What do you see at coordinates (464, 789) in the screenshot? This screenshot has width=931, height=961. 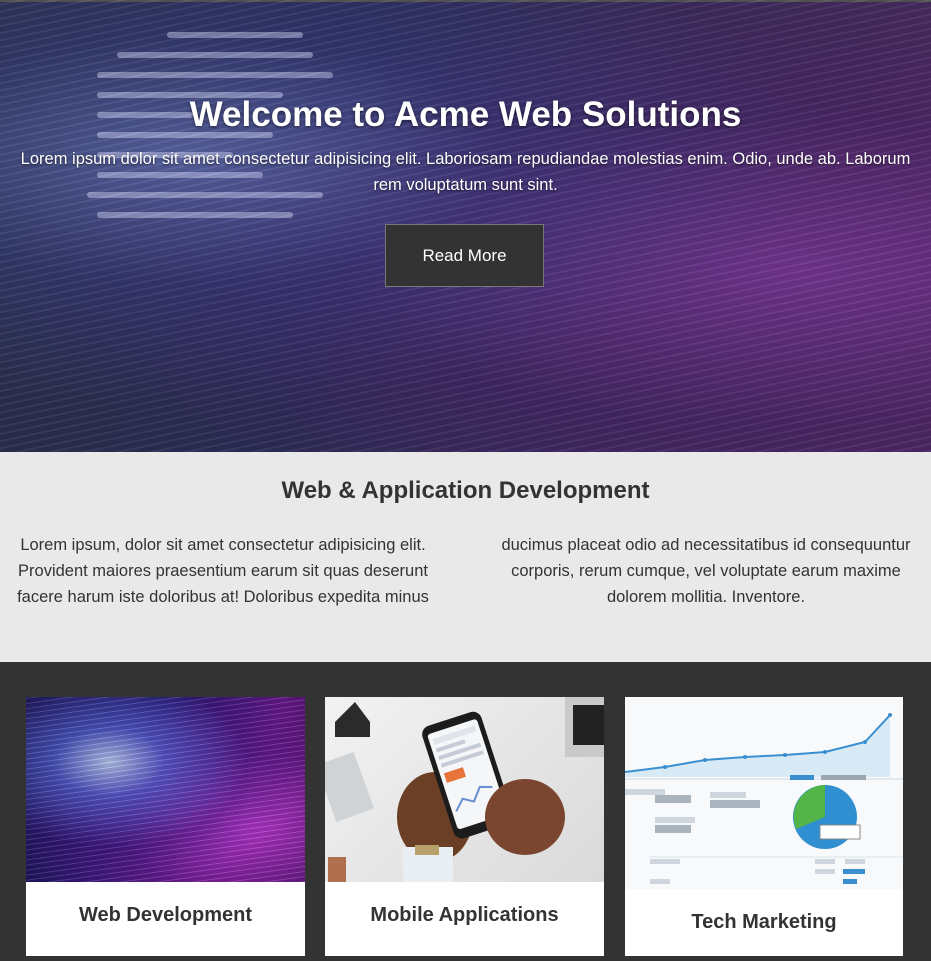 I see `smartphone-hands-image` at bounding box center [464, 789].